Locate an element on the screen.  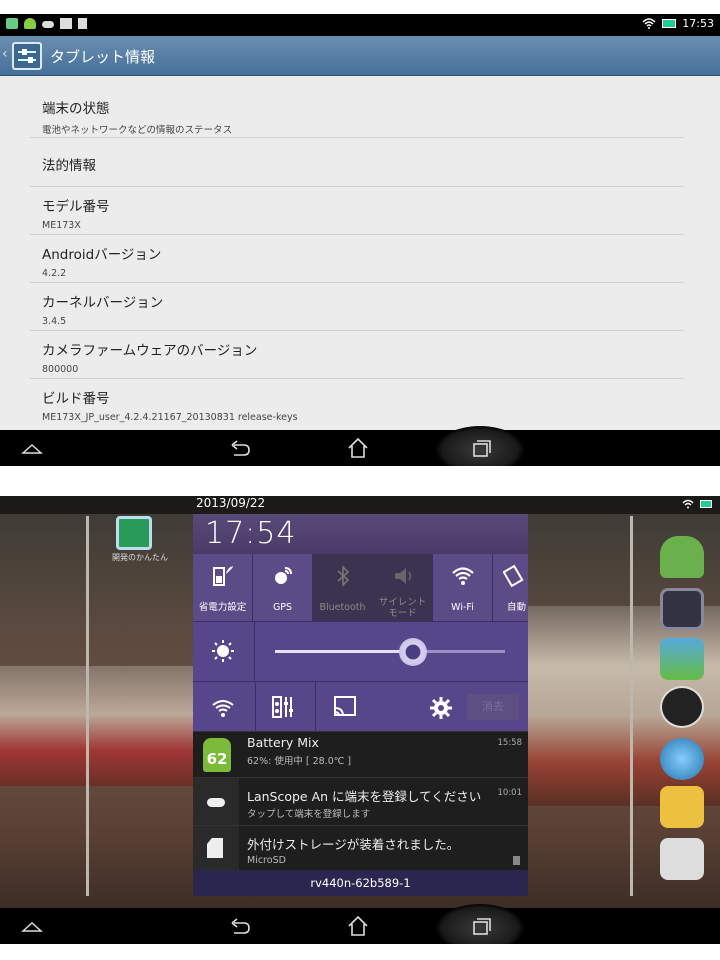
settings-app-icon is located at coordinates (27, 56).